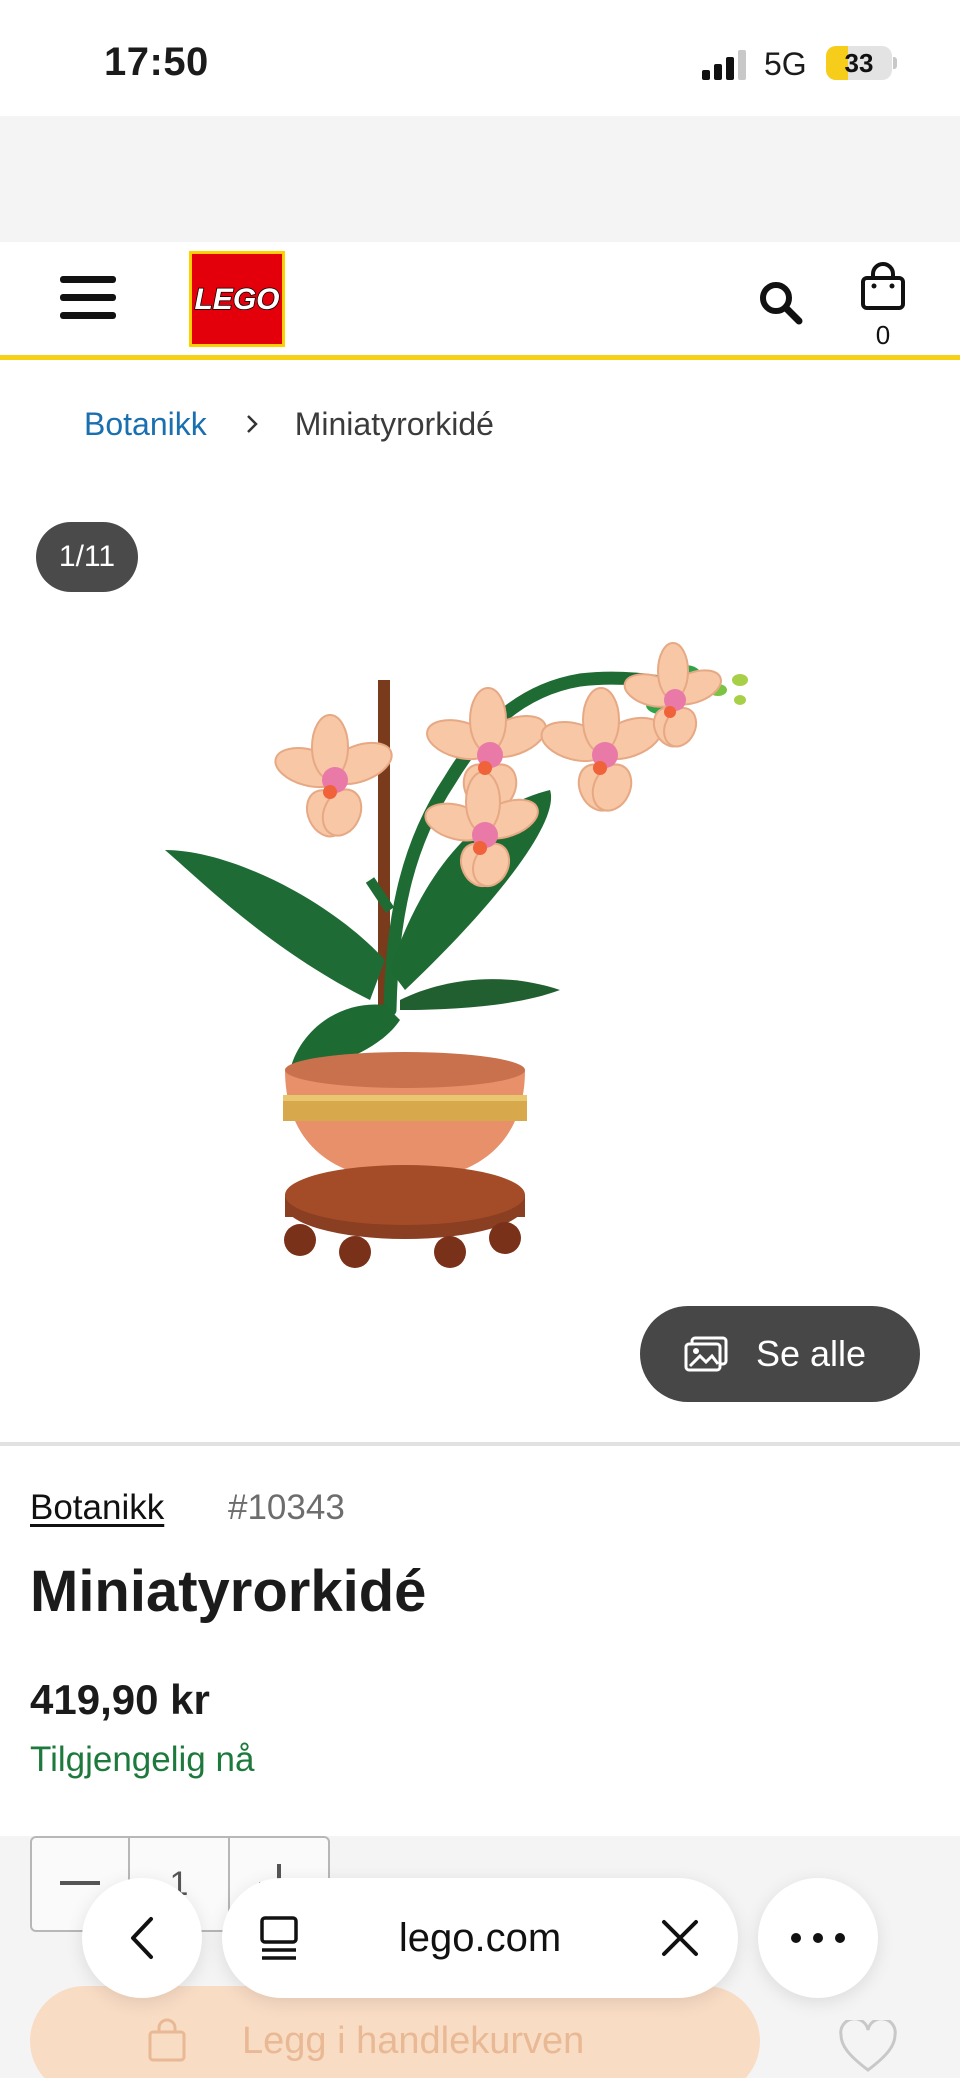 The width and height of the screenshot is (960, 2078). I want to click on add-to-bag-label: Legg i handlekurven, so click(413, 2040).